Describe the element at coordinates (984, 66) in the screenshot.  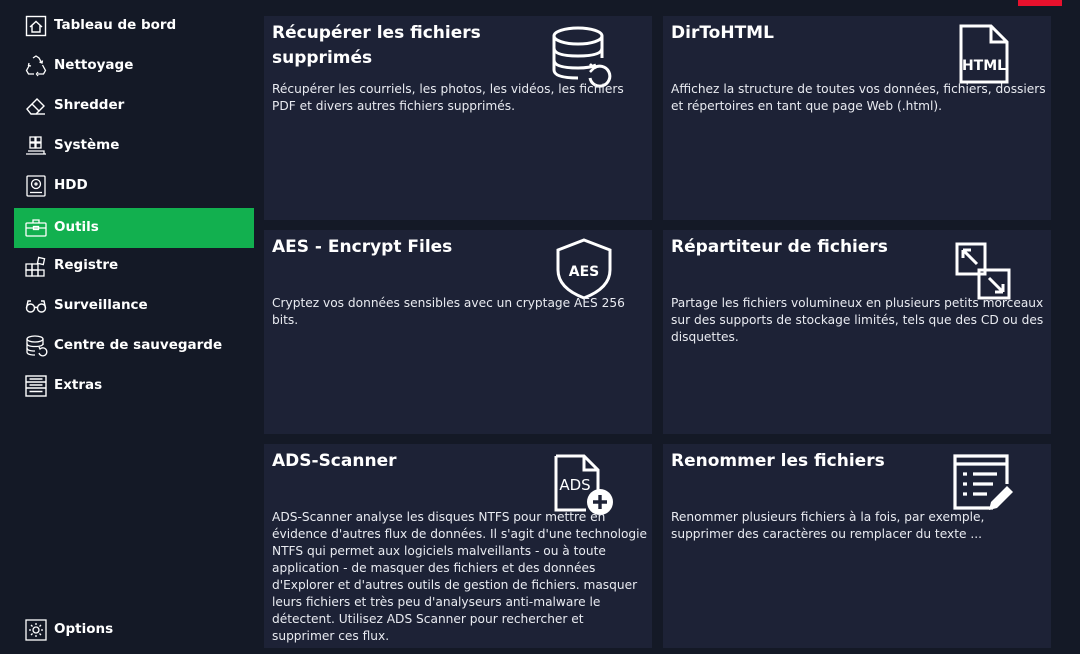
I see `html-icon-text: HTML` at that location.